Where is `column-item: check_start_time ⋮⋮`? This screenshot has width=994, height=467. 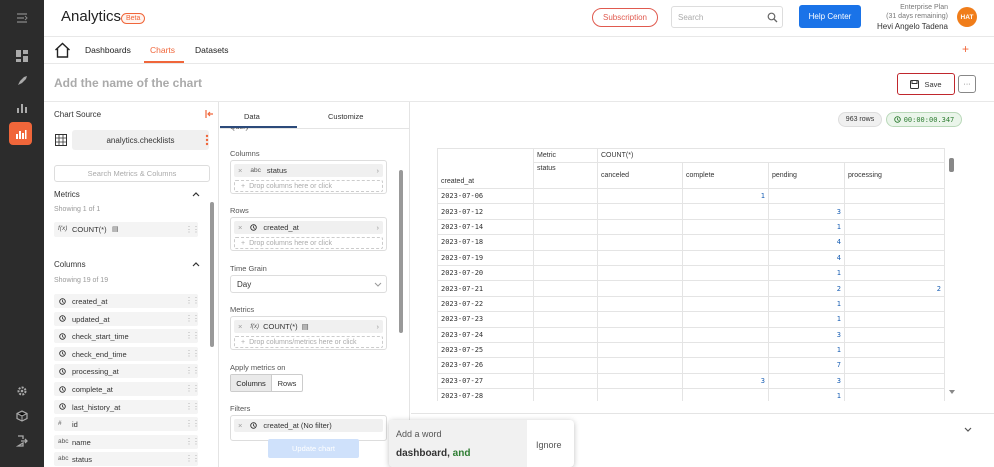
column-item: check_start_time ⋮⋮ is located at coordinates (127, 336).